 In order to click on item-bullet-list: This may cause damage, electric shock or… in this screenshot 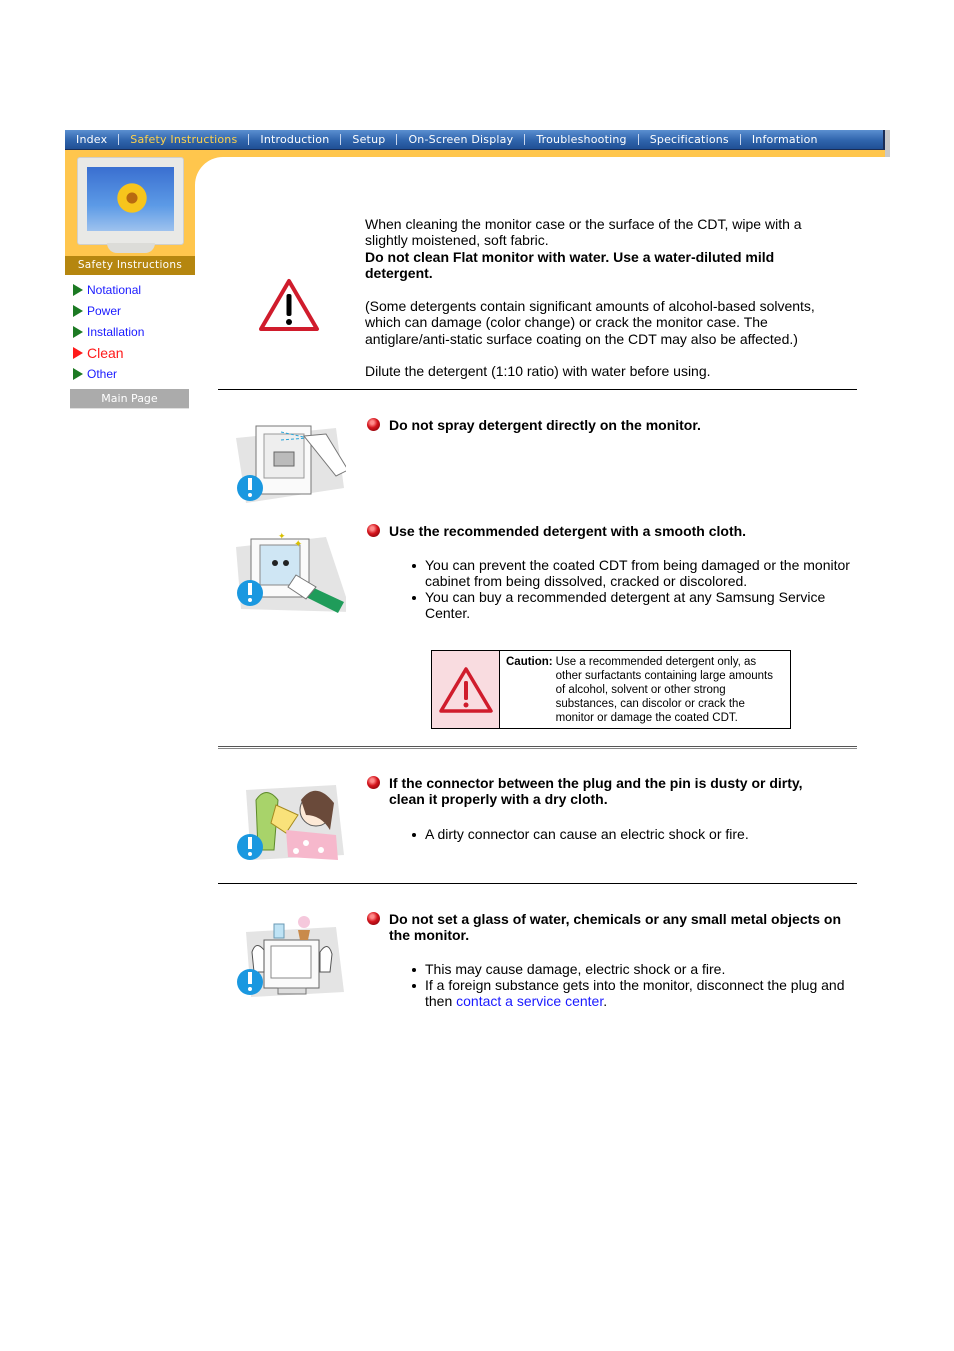, I will do `click(635, 985)`.